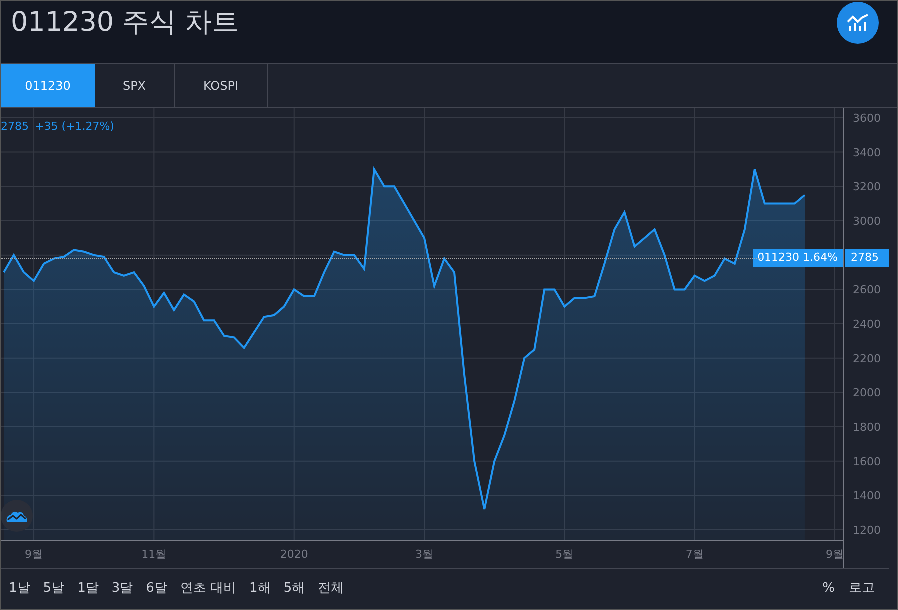 This screenshot has height=610, width=898. What do you see at coordinates (695, 554) in the screenshot?
I see `x-axis-label: 7월` at bounding box center [695, 554].